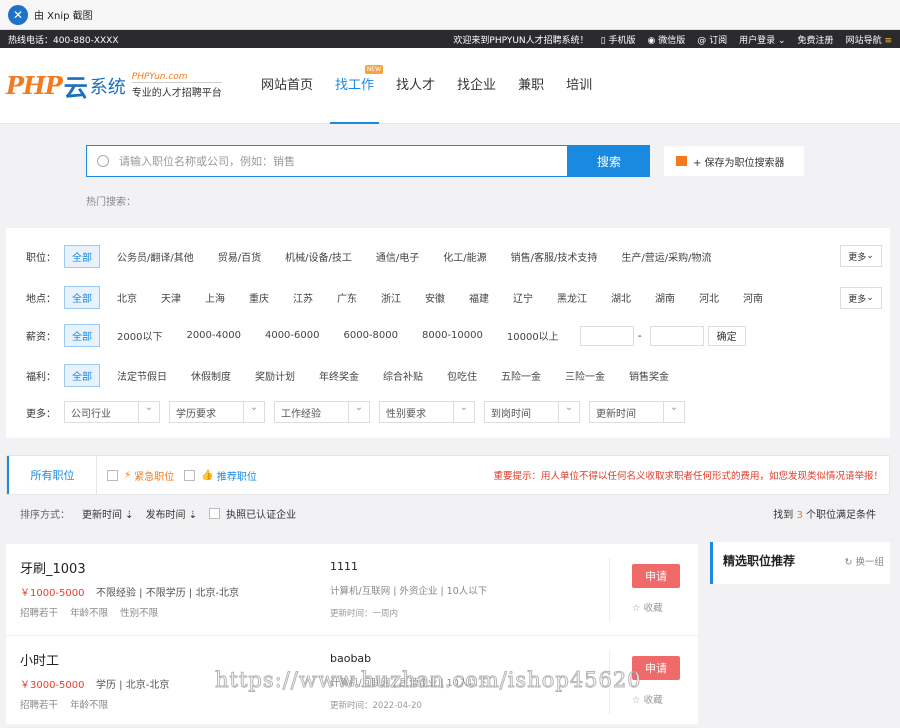 The width and height of the screenshot is (900, 728). Describe the element at coordinates (762, 39) in the screenshot. I see `login-menu: 用户登录 ⌄` at that location.